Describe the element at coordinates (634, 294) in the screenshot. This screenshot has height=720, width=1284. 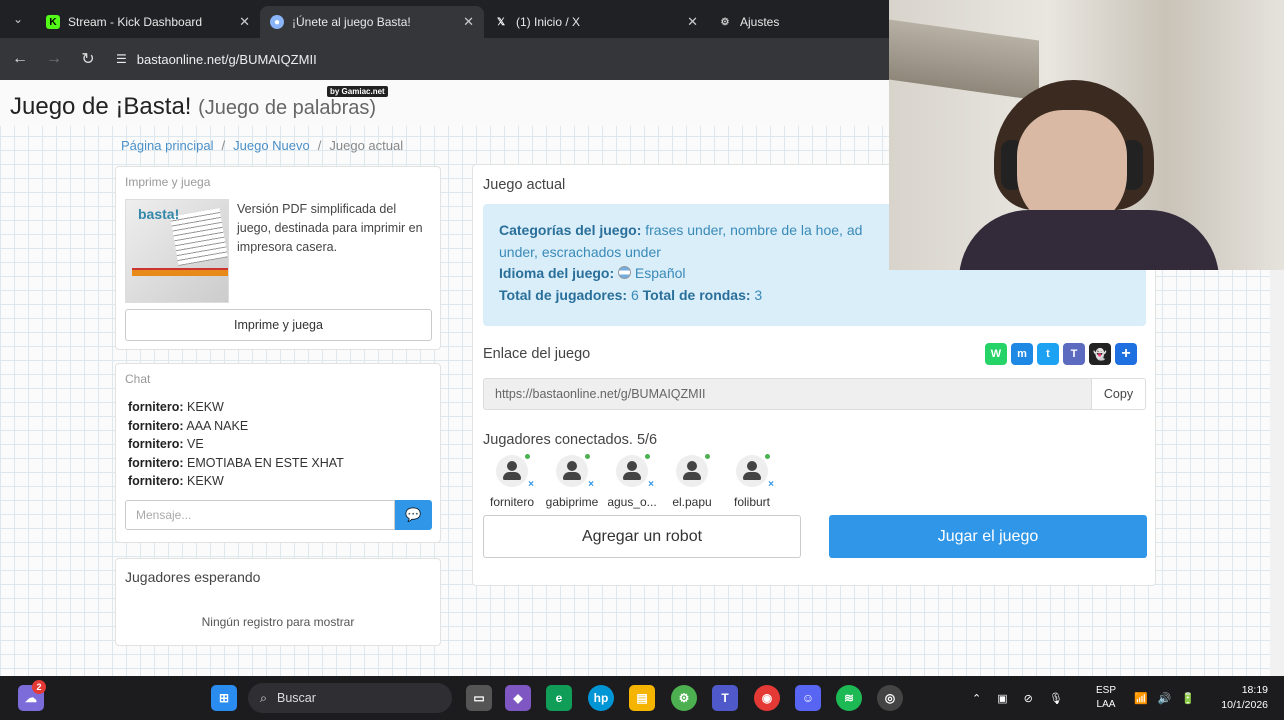
I see `total-players-value: 6` at that location.